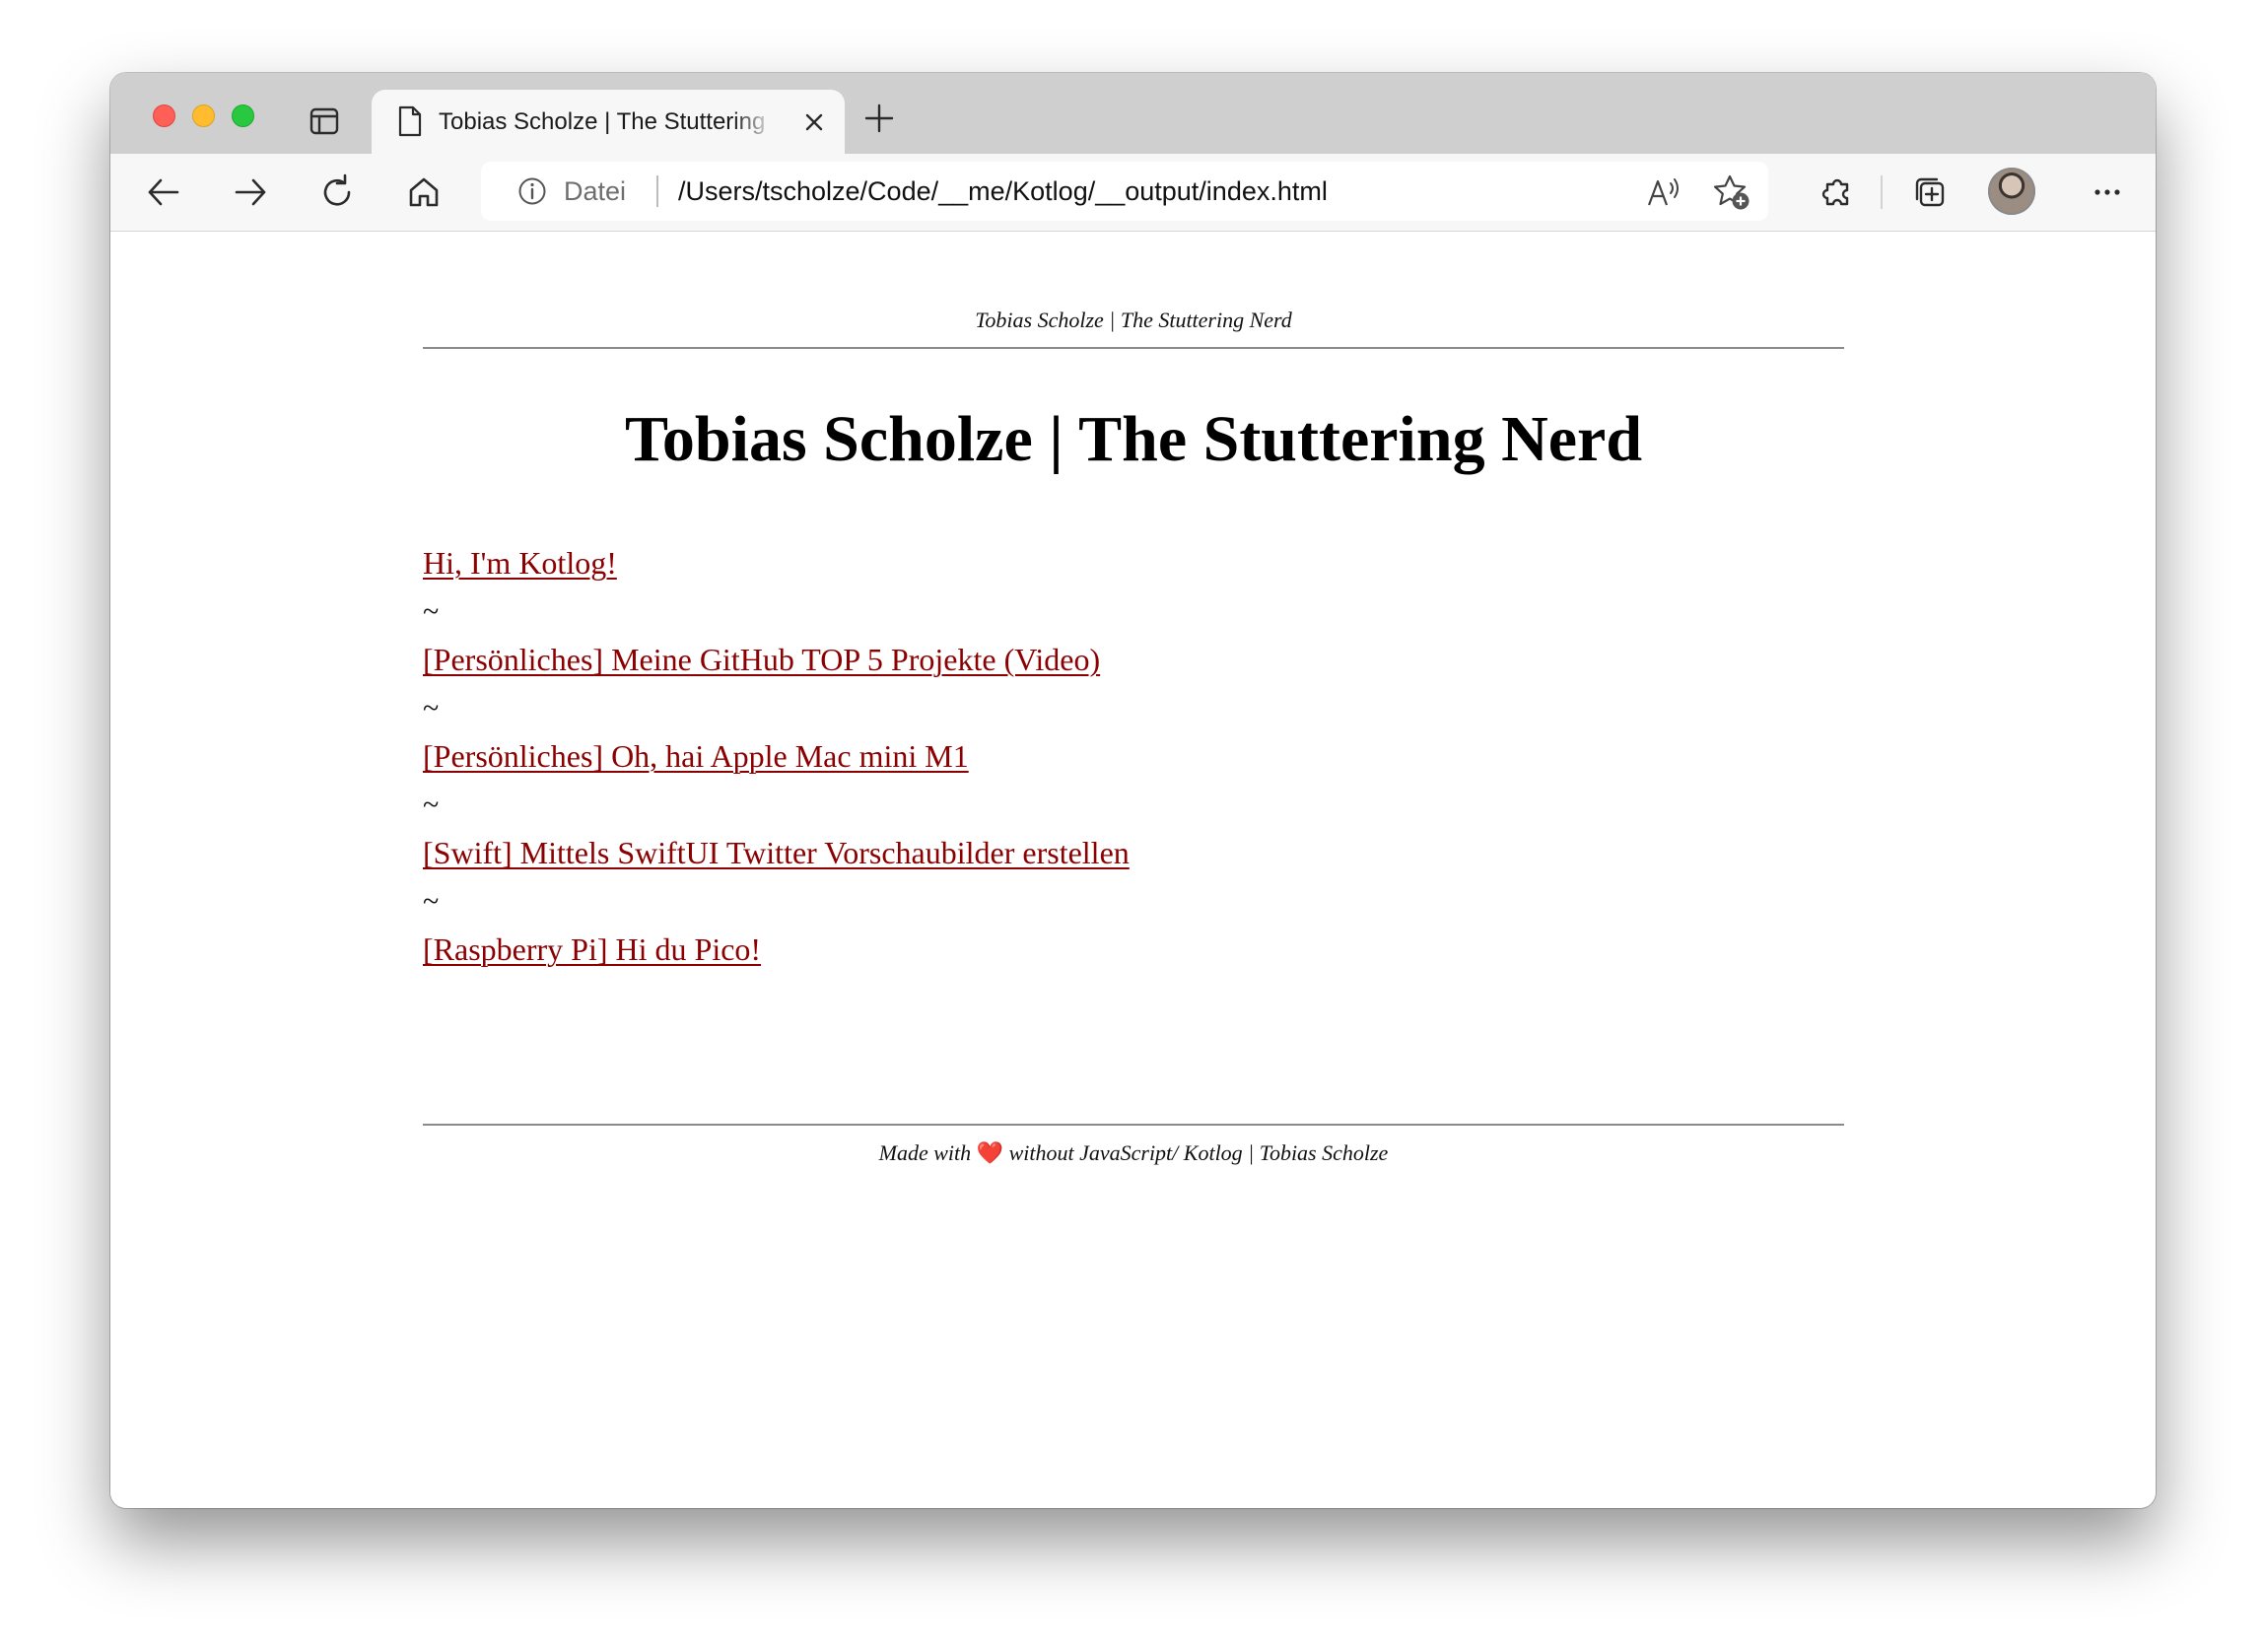 This screenshot has height=1652, width=2265. I want to click on refresh-icon, so click(337, 192).